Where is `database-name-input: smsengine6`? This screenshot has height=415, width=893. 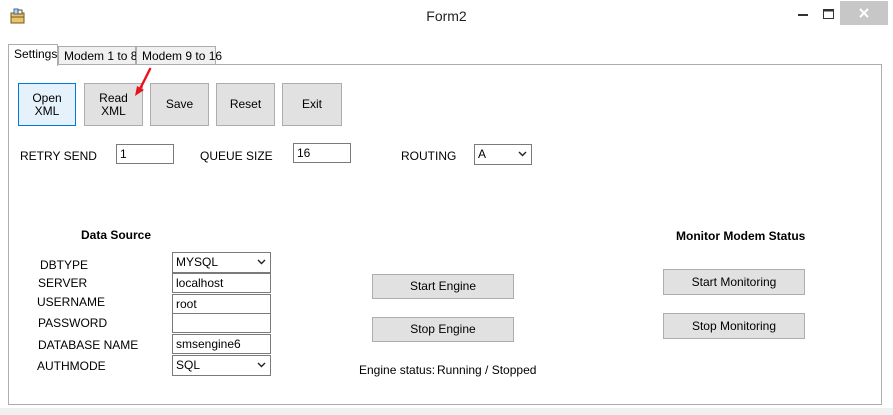 database-name-input: smsengine6 is located at coordinates (221, 344).